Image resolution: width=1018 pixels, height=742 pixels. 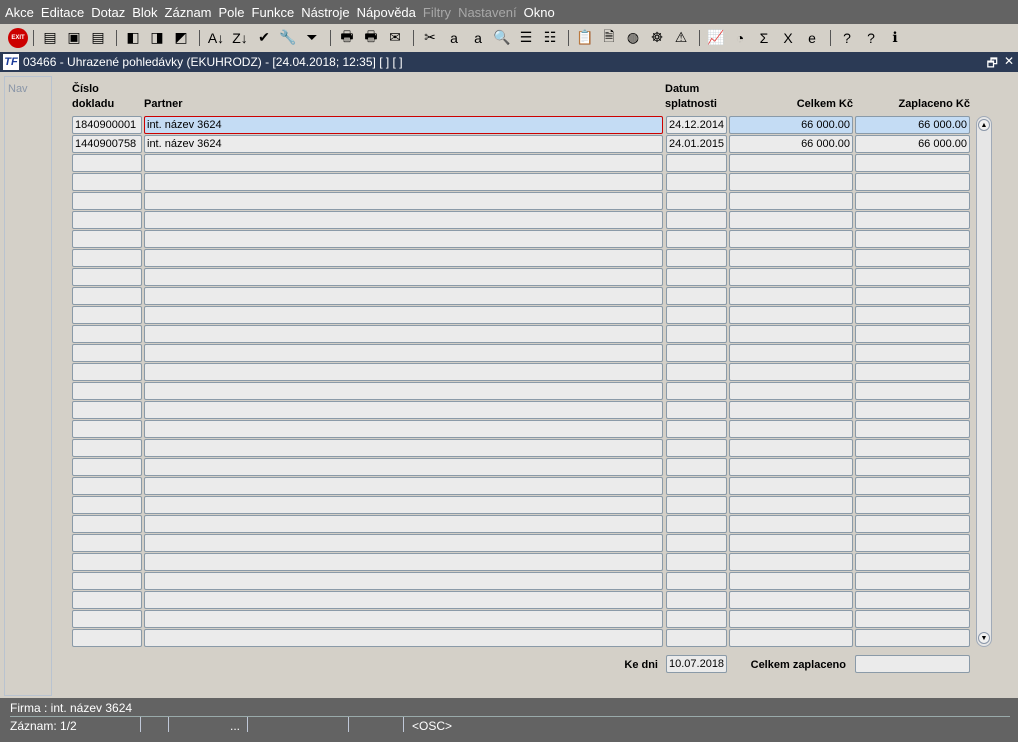 What do you see at coordinates (984, 381) in the screenshot?
I see `vertical-scrollbar: ▲ ▼` at bounding box center [984, 381].